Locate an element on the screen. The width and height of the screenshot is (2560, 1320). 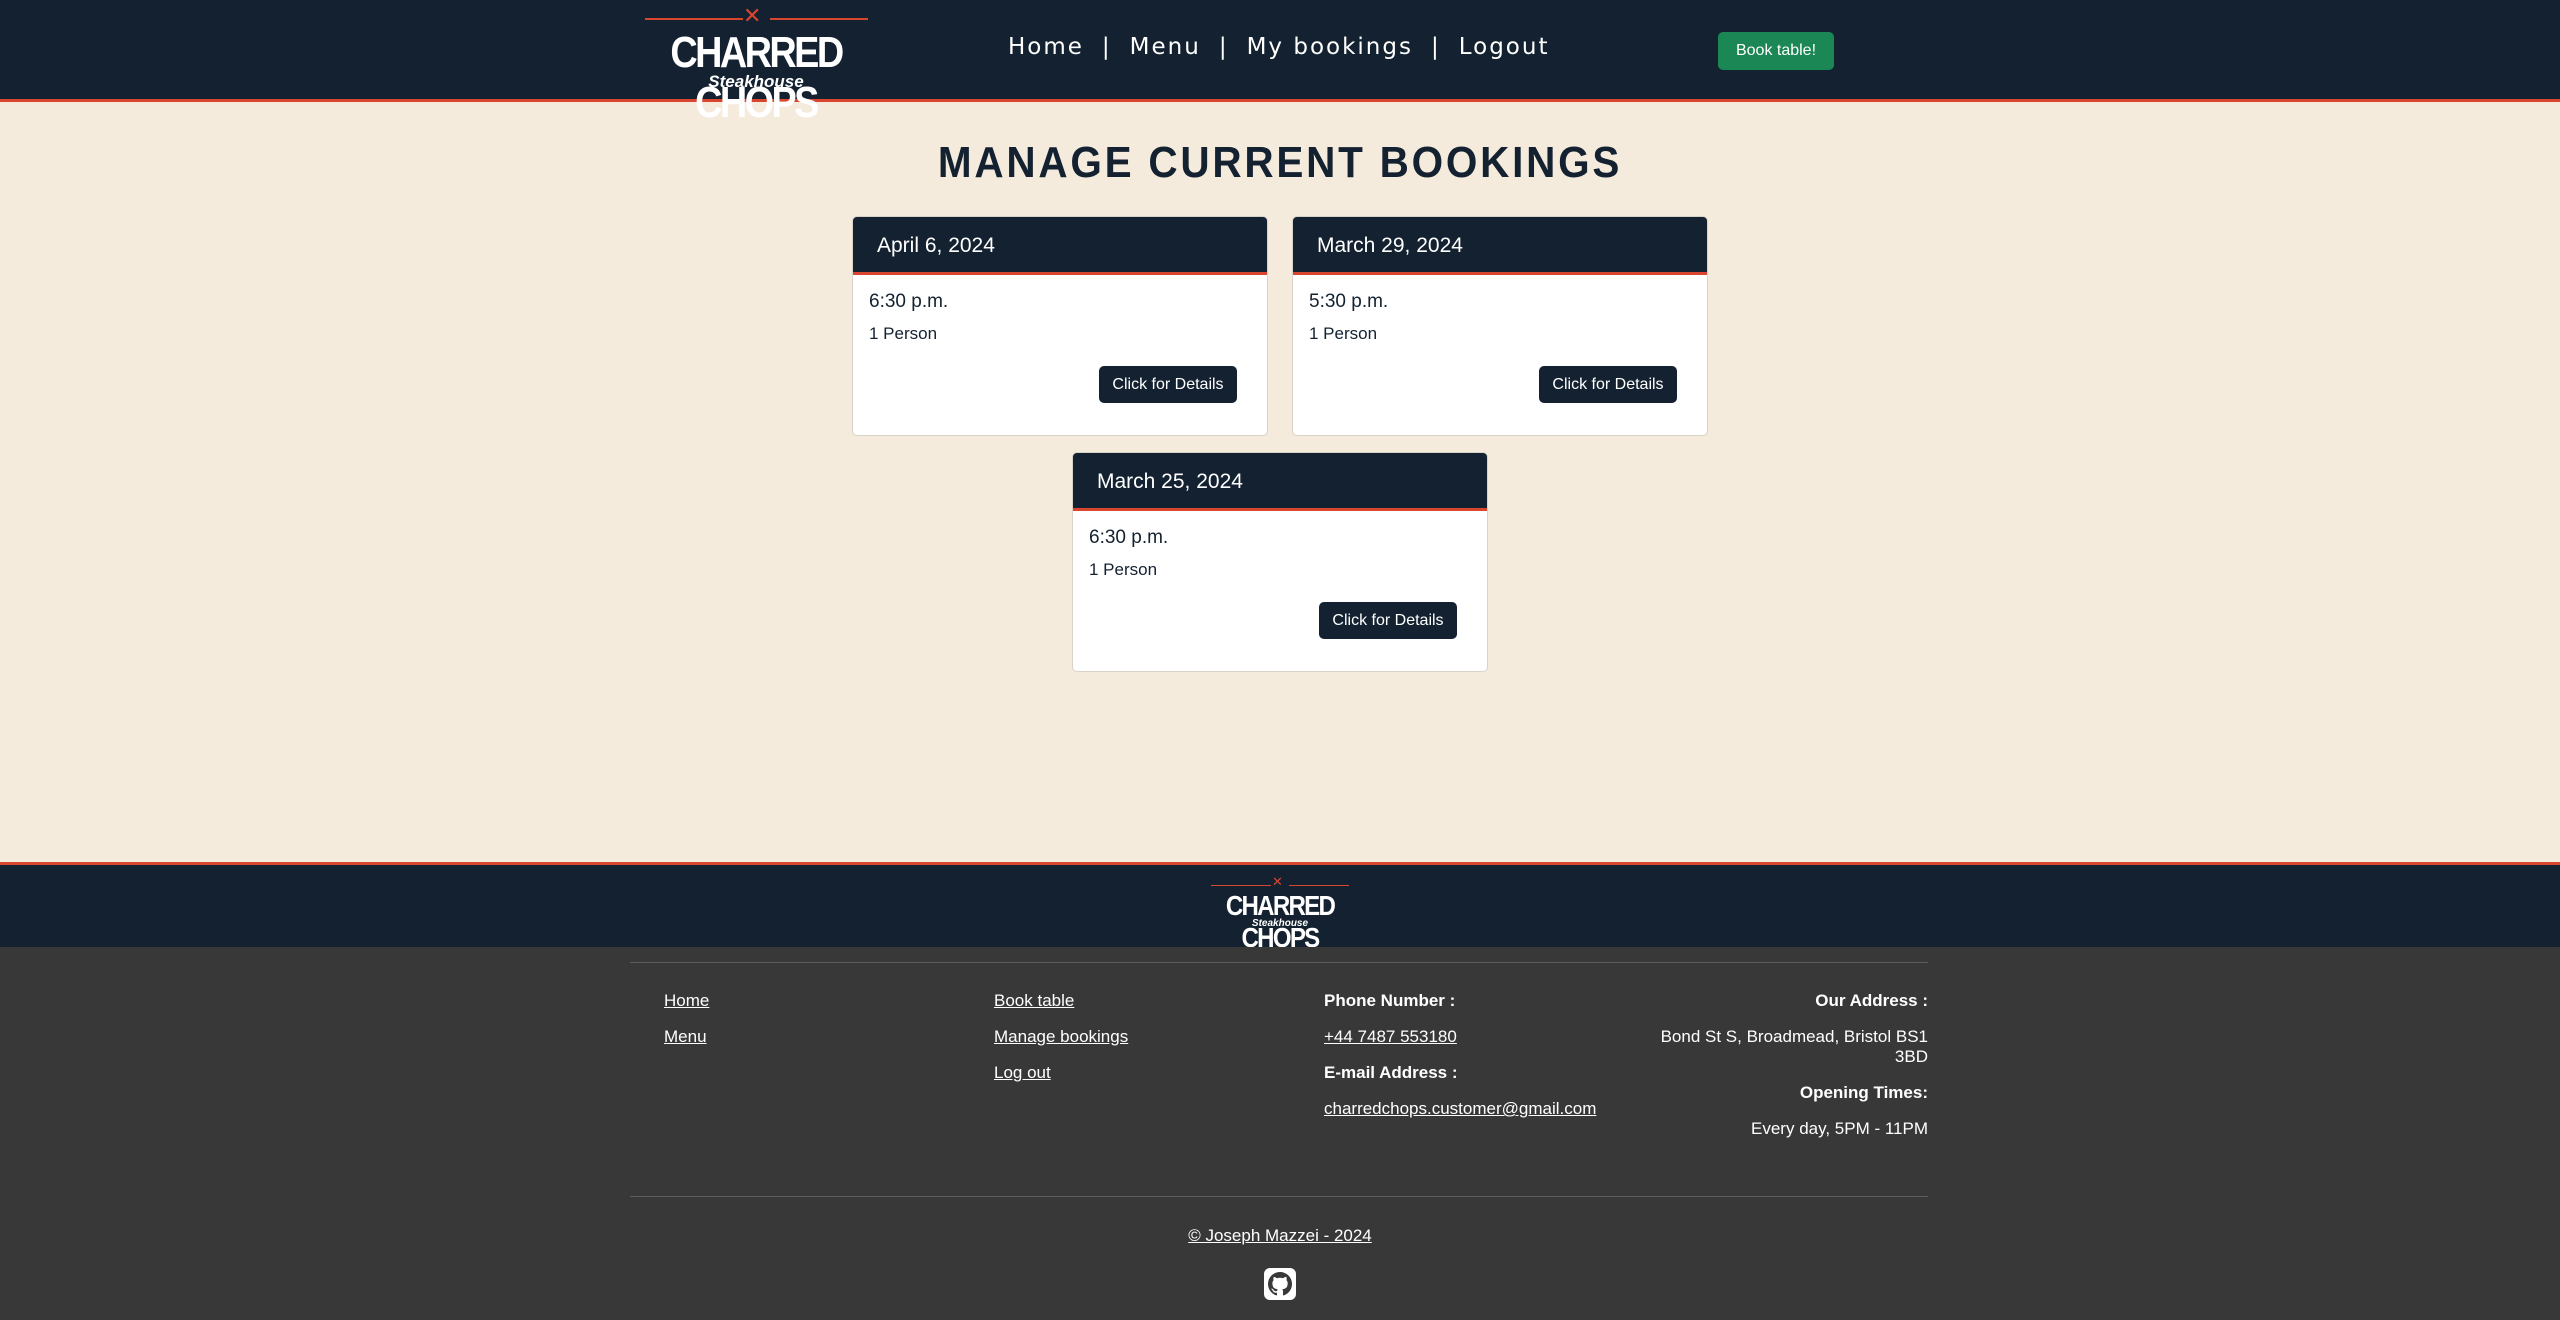
phone-link: +44 7487 553180 is located at coordinates (1460, 1037).